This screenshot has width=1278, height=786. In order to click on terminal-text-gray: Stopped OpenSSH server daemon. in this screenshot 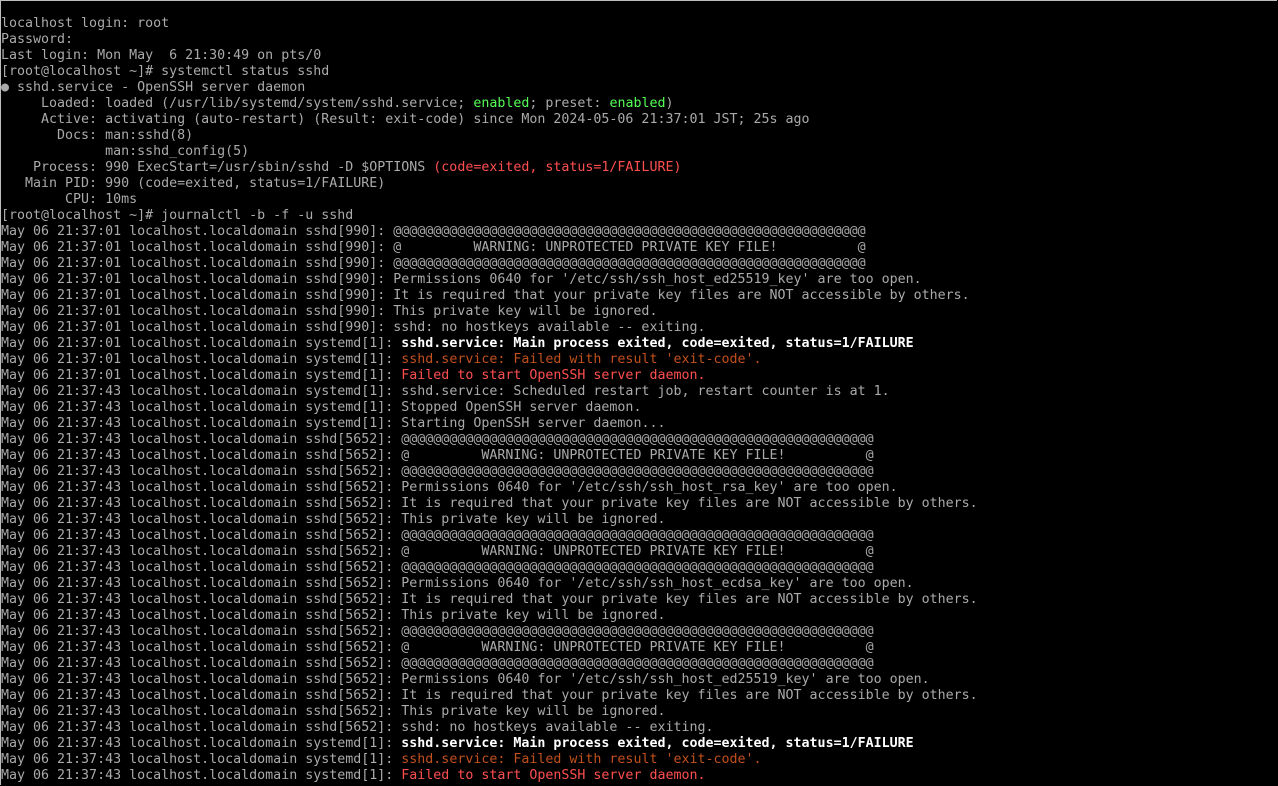, I will do `click(521, 407)`.